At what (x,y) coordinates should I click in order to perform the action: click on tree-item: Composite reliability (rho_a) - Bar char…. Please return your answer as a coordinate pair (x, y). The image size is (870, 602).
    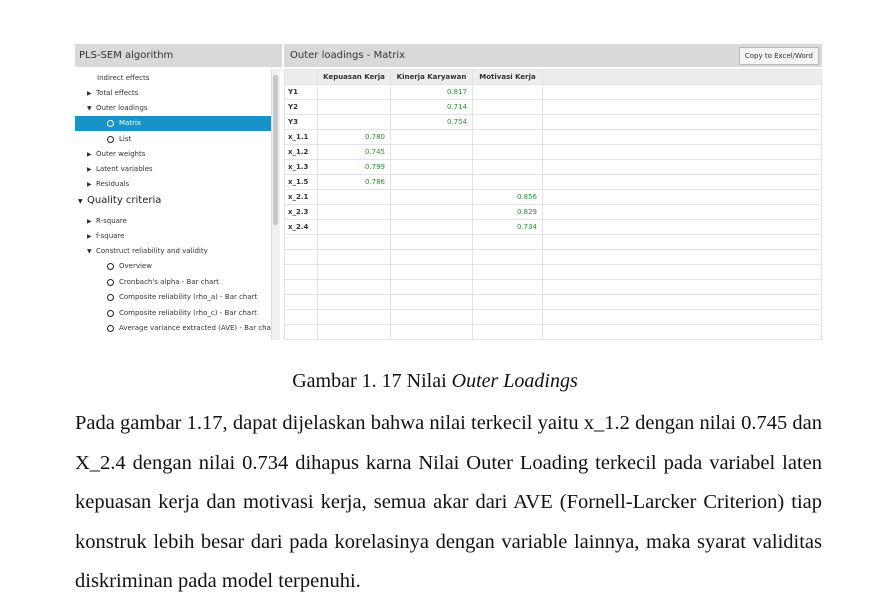
    Looking at the image, I should click on (173, 297).